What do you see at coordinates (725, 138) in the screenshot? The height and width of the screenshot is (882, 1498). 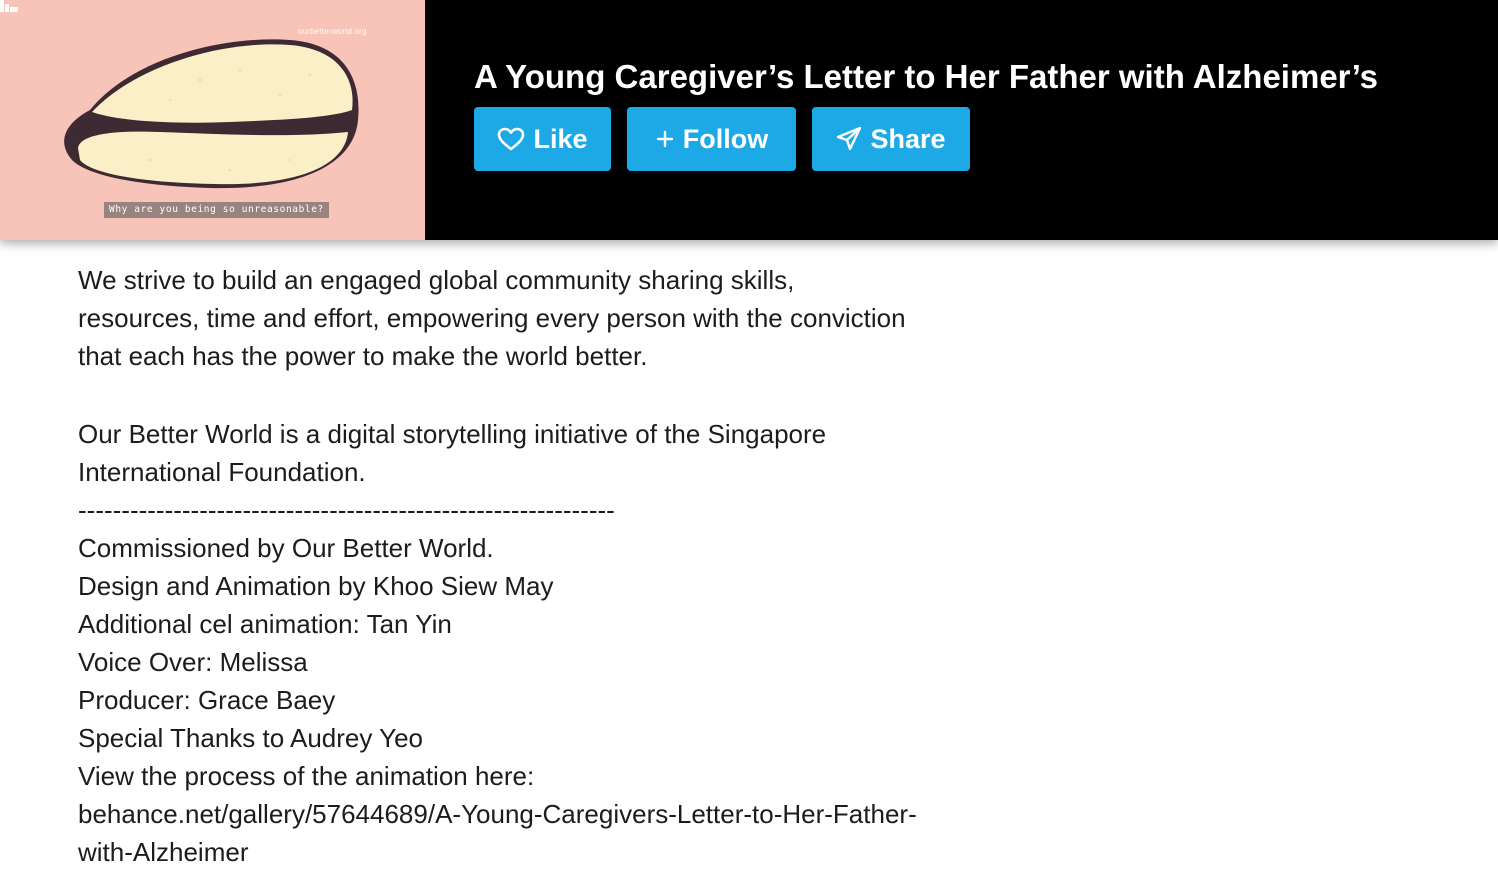 I see `follow-label: Follow` at bounding box center [725, 138].